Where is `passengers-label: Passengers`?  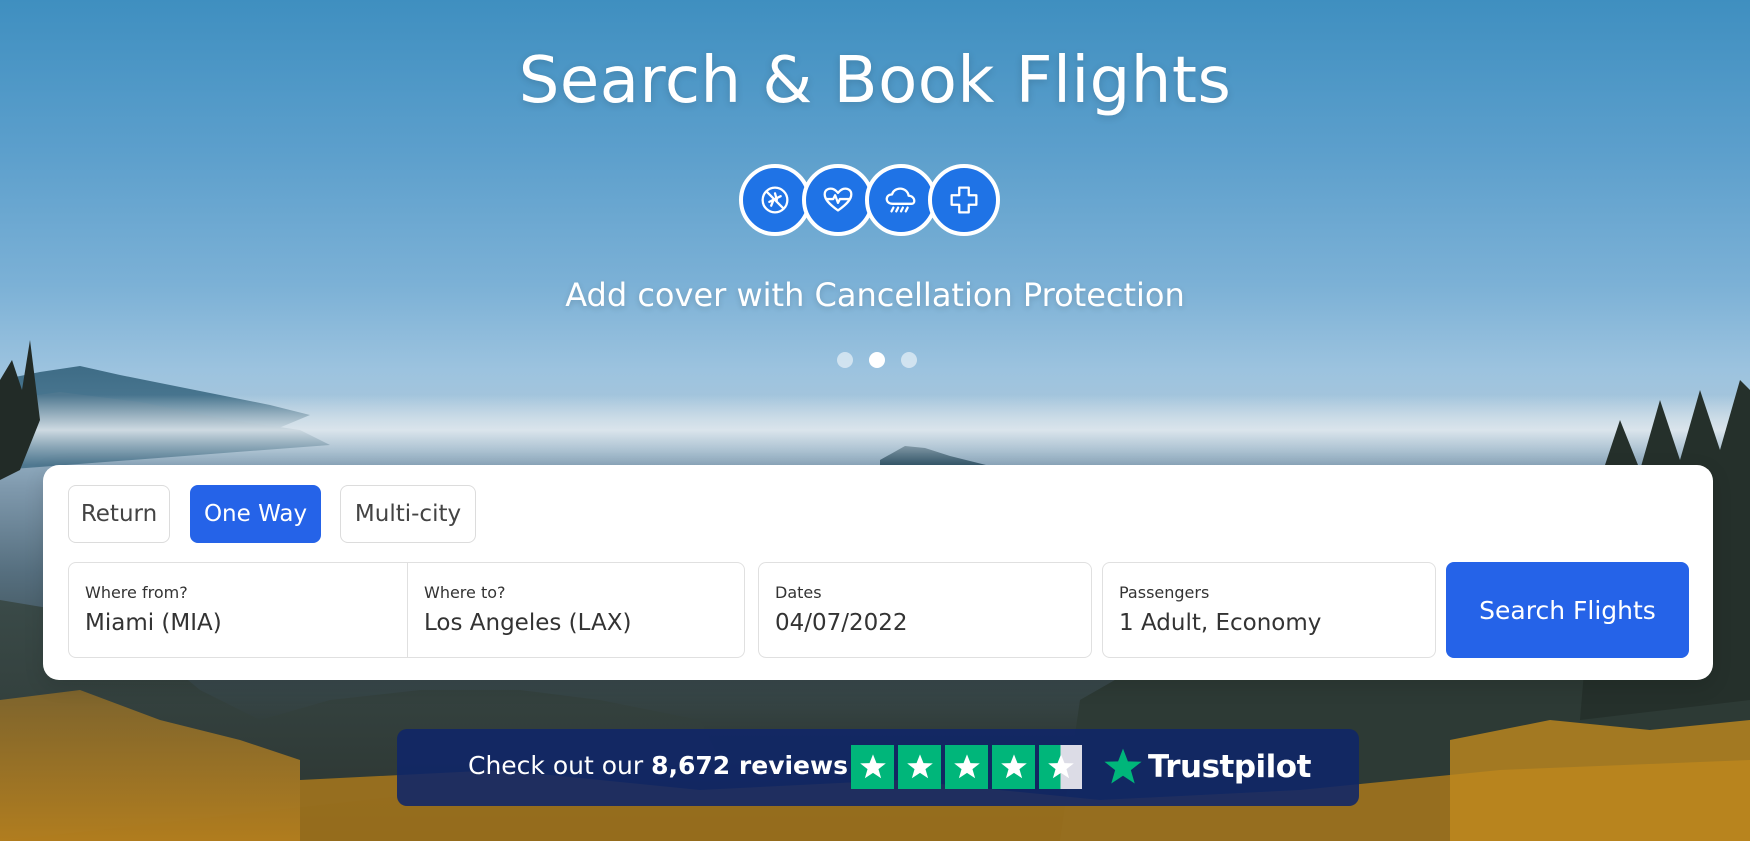 passengers-label: Passengers is located at coordinates (1164, 592).